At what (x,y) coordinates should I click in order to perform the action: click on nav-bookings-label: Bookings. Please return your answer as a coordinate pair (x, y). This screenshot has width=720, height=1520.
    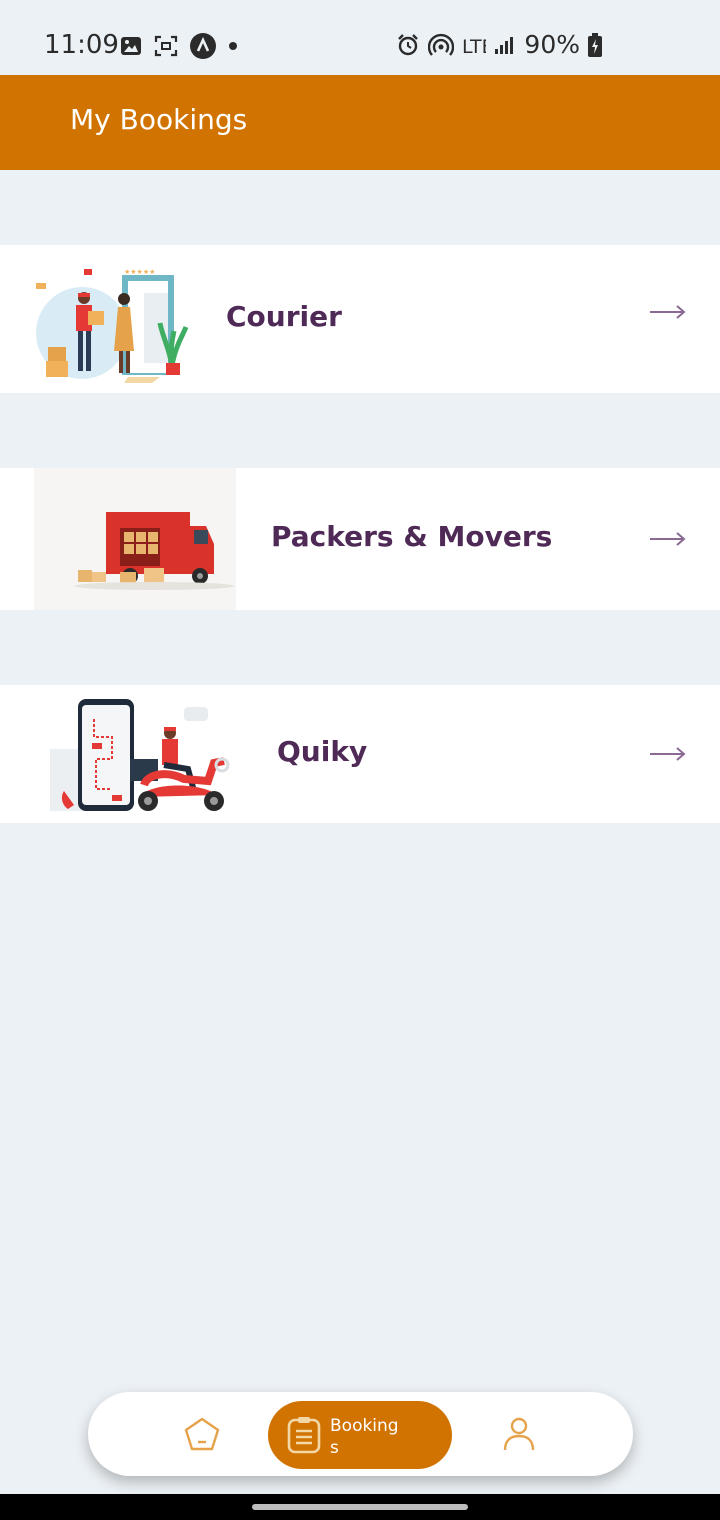
    Looking at the image, I should click on (364, 1437).